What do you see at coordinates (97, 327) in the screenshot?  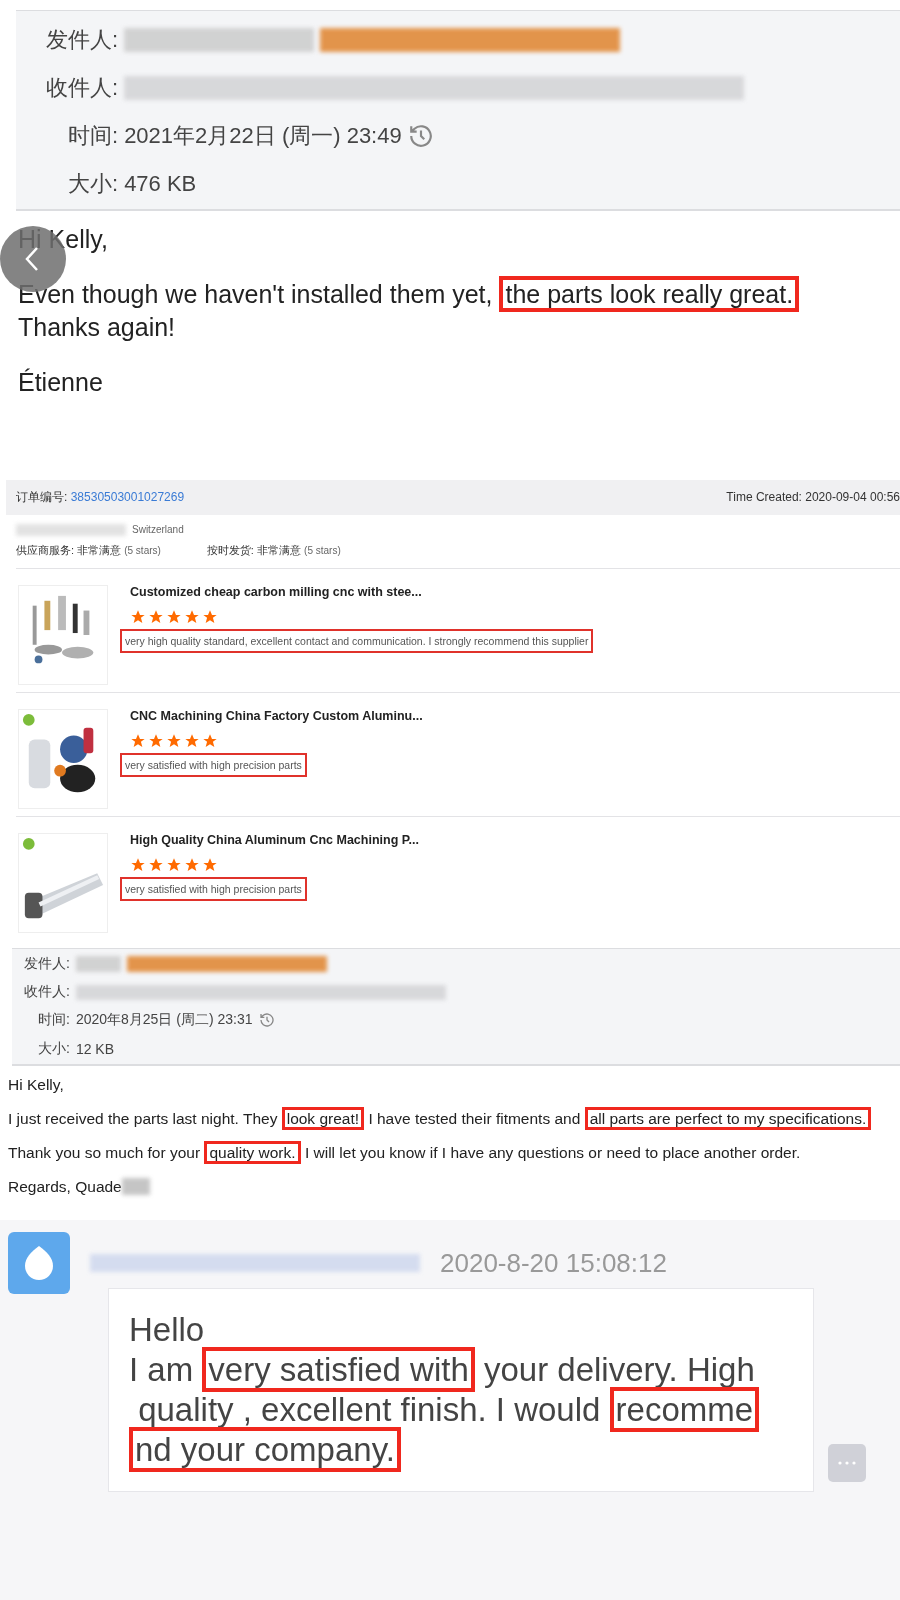 I see `message-text: Thanks again!` at bounding box center [97, 327].